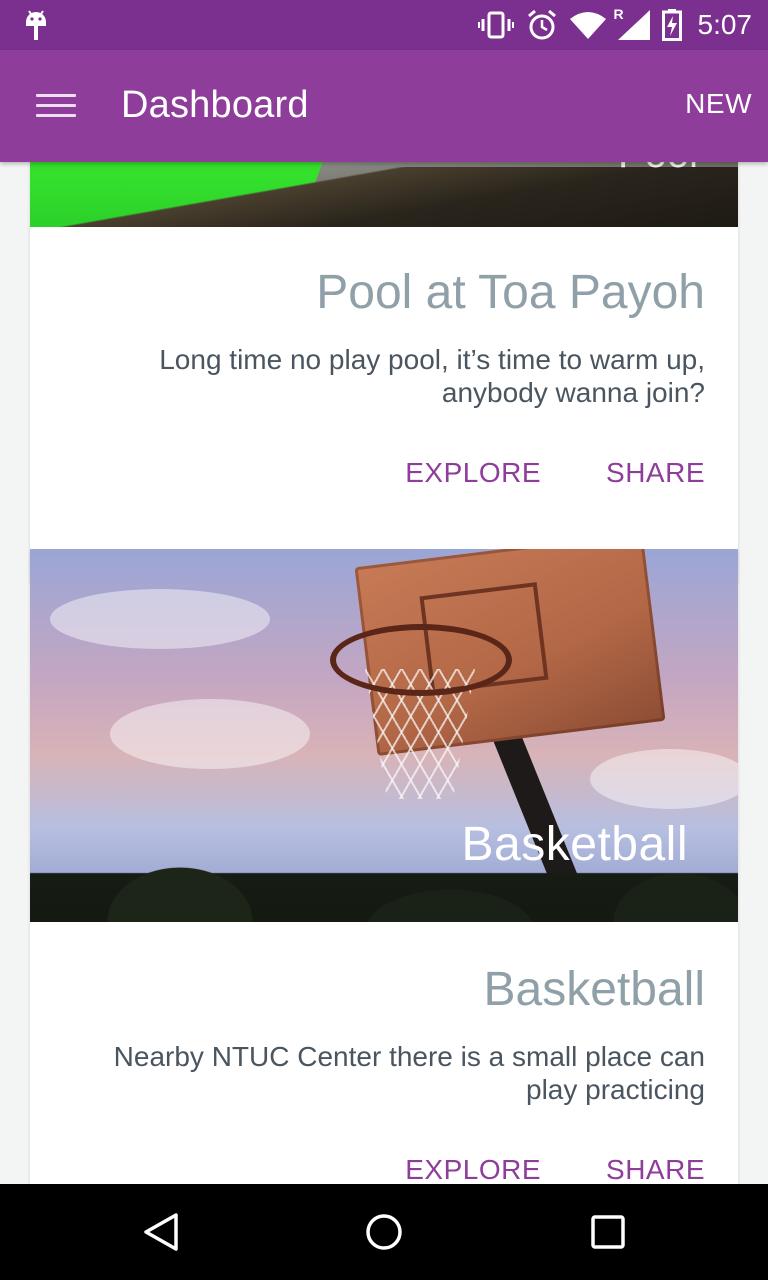 This screenshot has width=768, height=1280. I want to click on battery-charging-icon, so click(671, 25).